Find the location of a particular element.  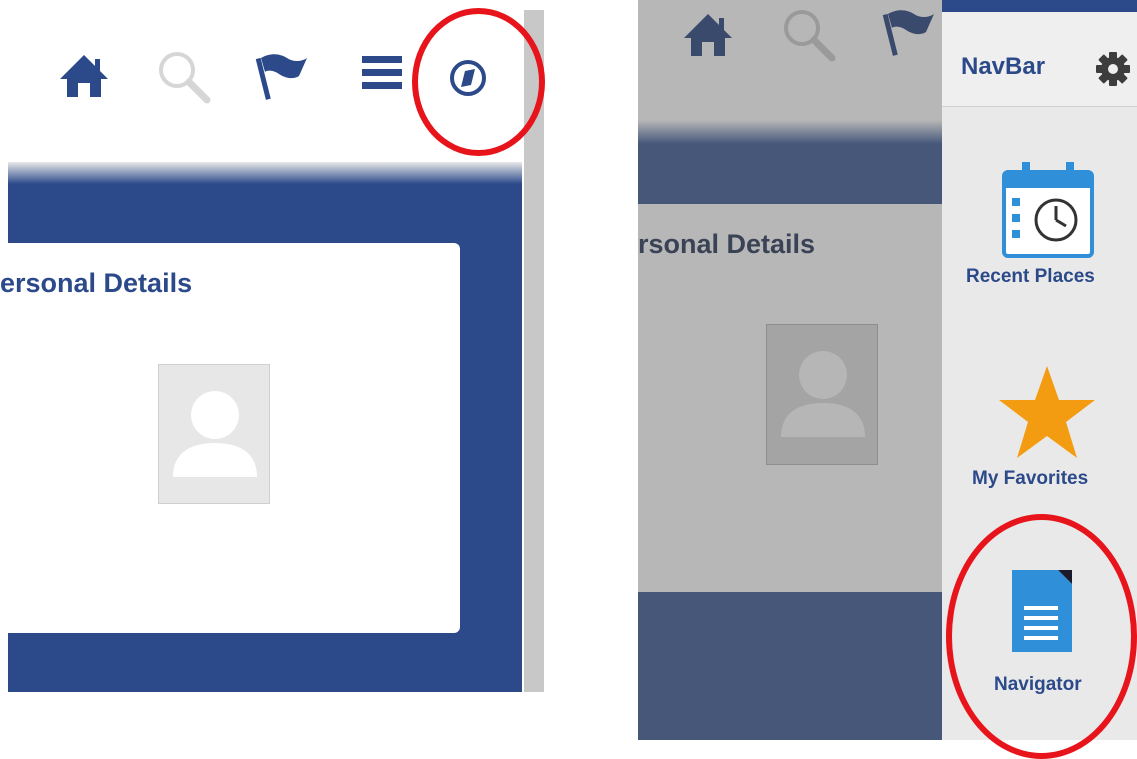

navbar-top-border is located at coordinates (1039, 6).